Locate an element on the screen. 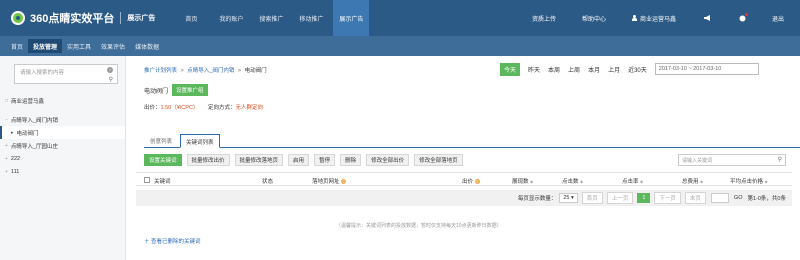  per-page-select: 25 ▾ is located at coordinates (568, 198).